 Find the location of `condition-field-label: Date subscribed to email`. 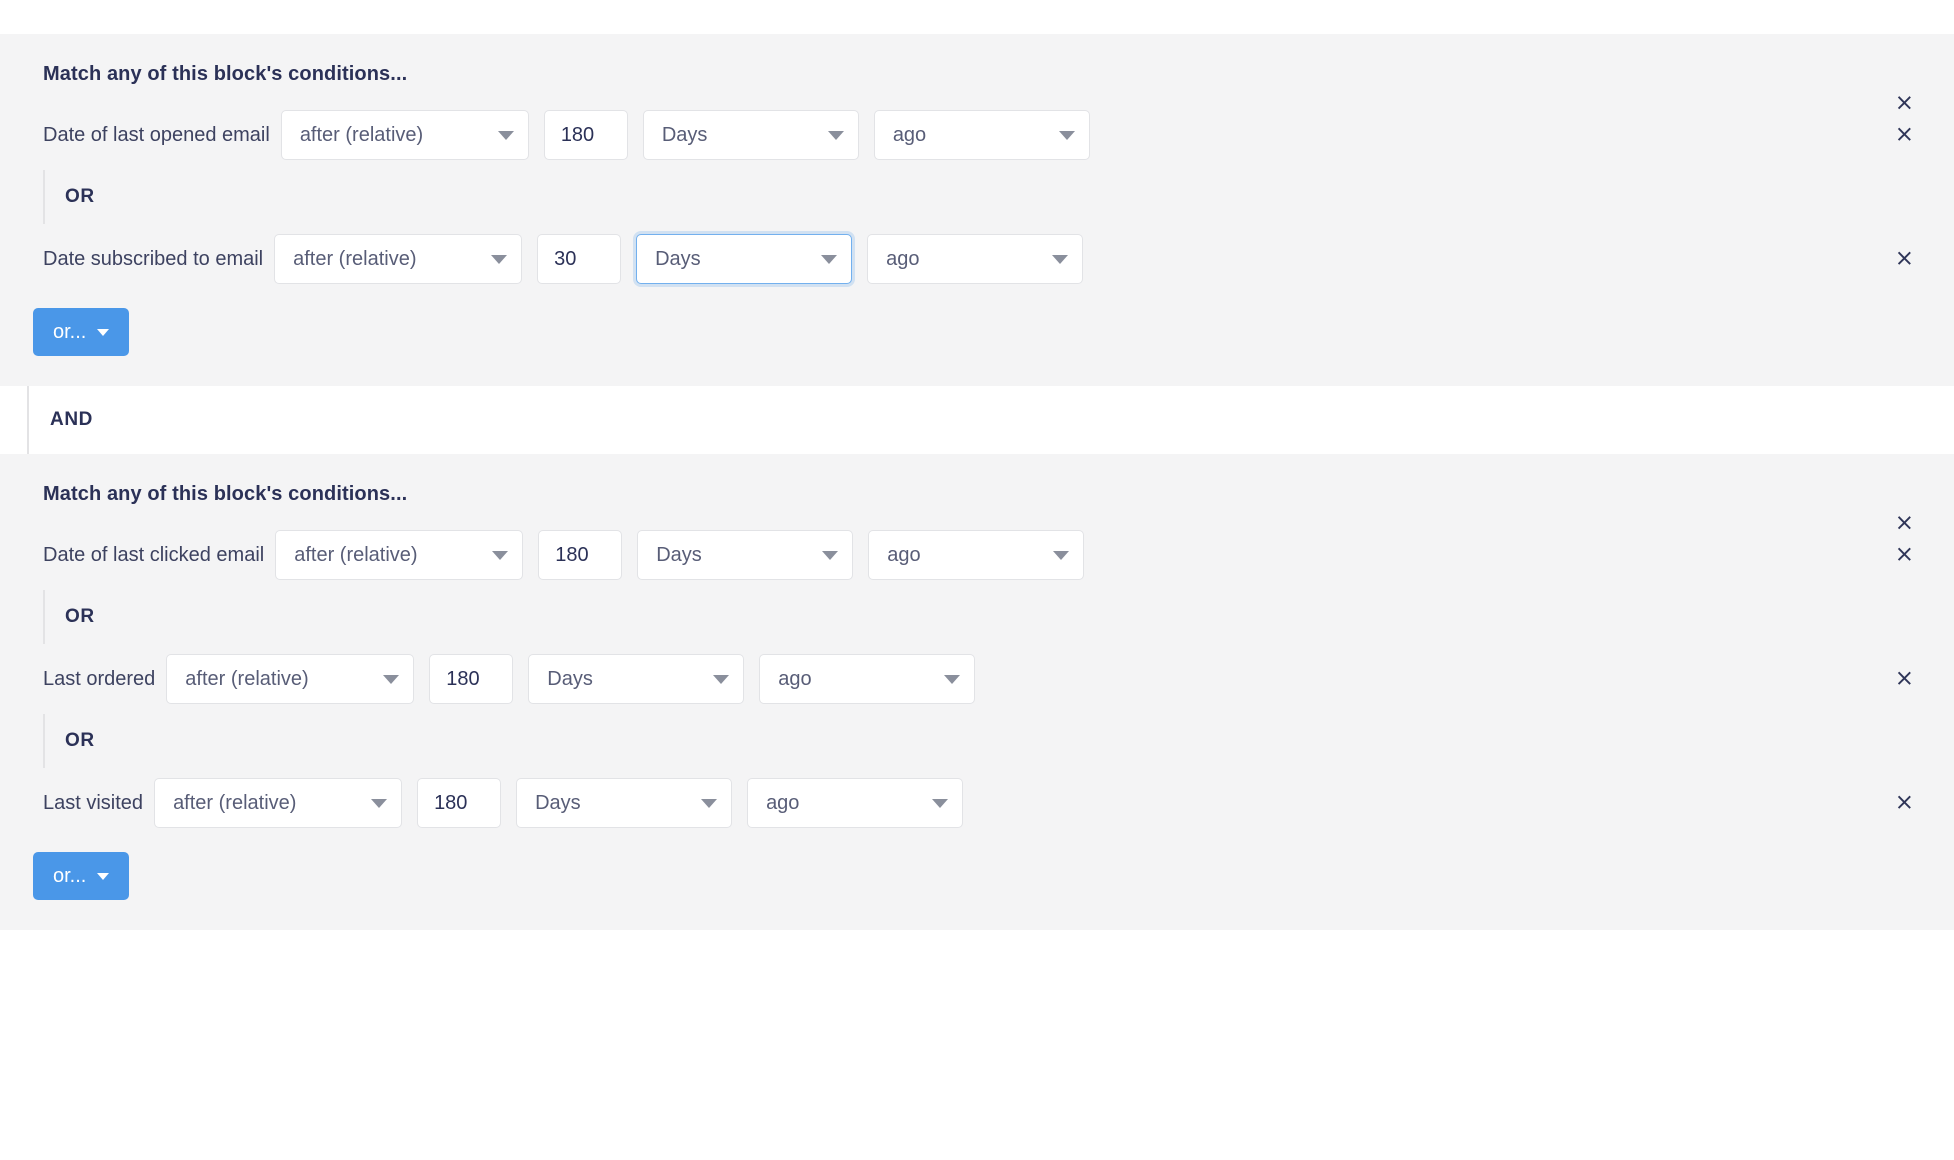

condition-field-label: Date subscribed to email is located at coordinates (153, 259).